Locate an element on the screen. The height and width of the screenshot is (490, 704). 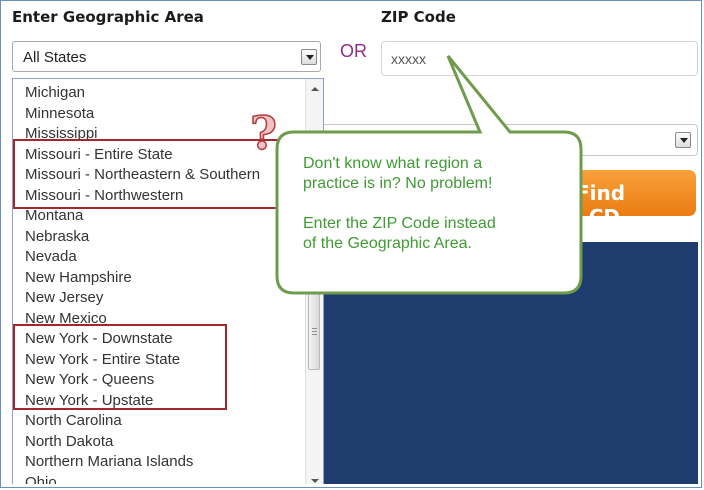
callout-line: Don't know what region a is located at coordinates (393, 163).